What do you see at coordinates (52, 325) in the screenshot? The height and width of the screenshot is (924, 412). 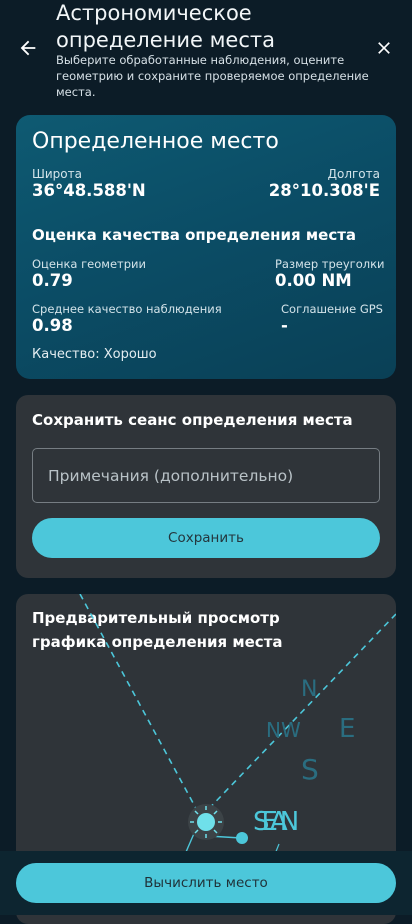 I see `observation-quality-value: 0.98` at bounding box center [52, 325].